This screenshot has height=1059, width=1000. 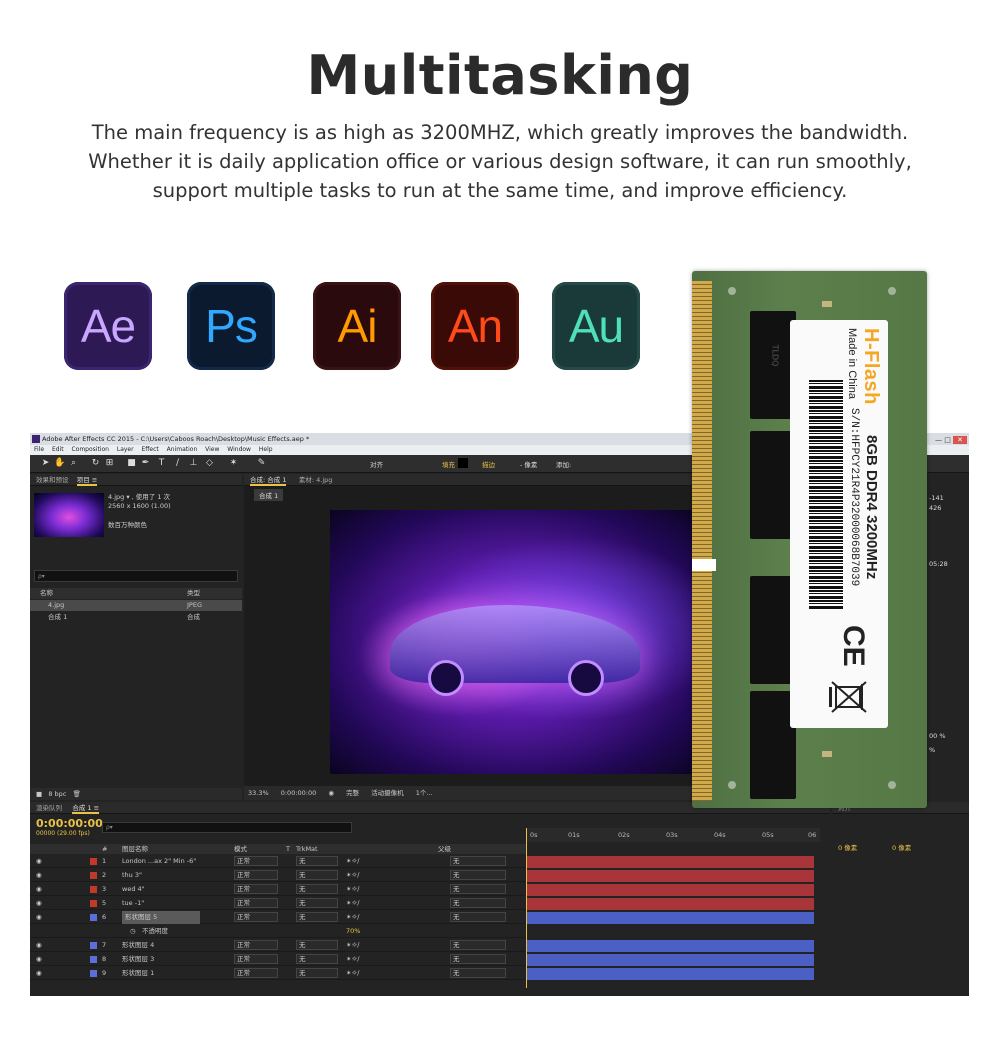 I want to click on layer-name: 形状图层 5, so click(x=161, y=917).